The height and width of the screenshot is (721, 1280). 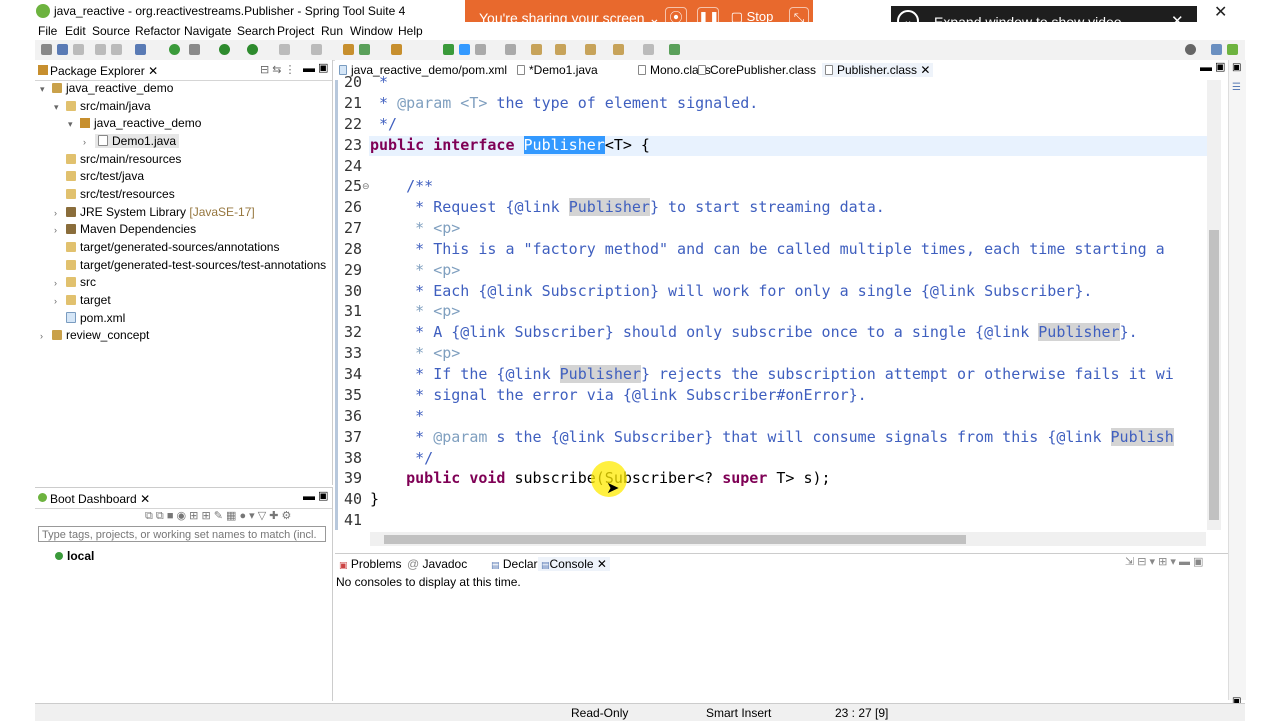 What do you see at coordinates (207, 31) in the screenshot?
I see `menu-navigate: Navigate` at bounding box center [207, 31].